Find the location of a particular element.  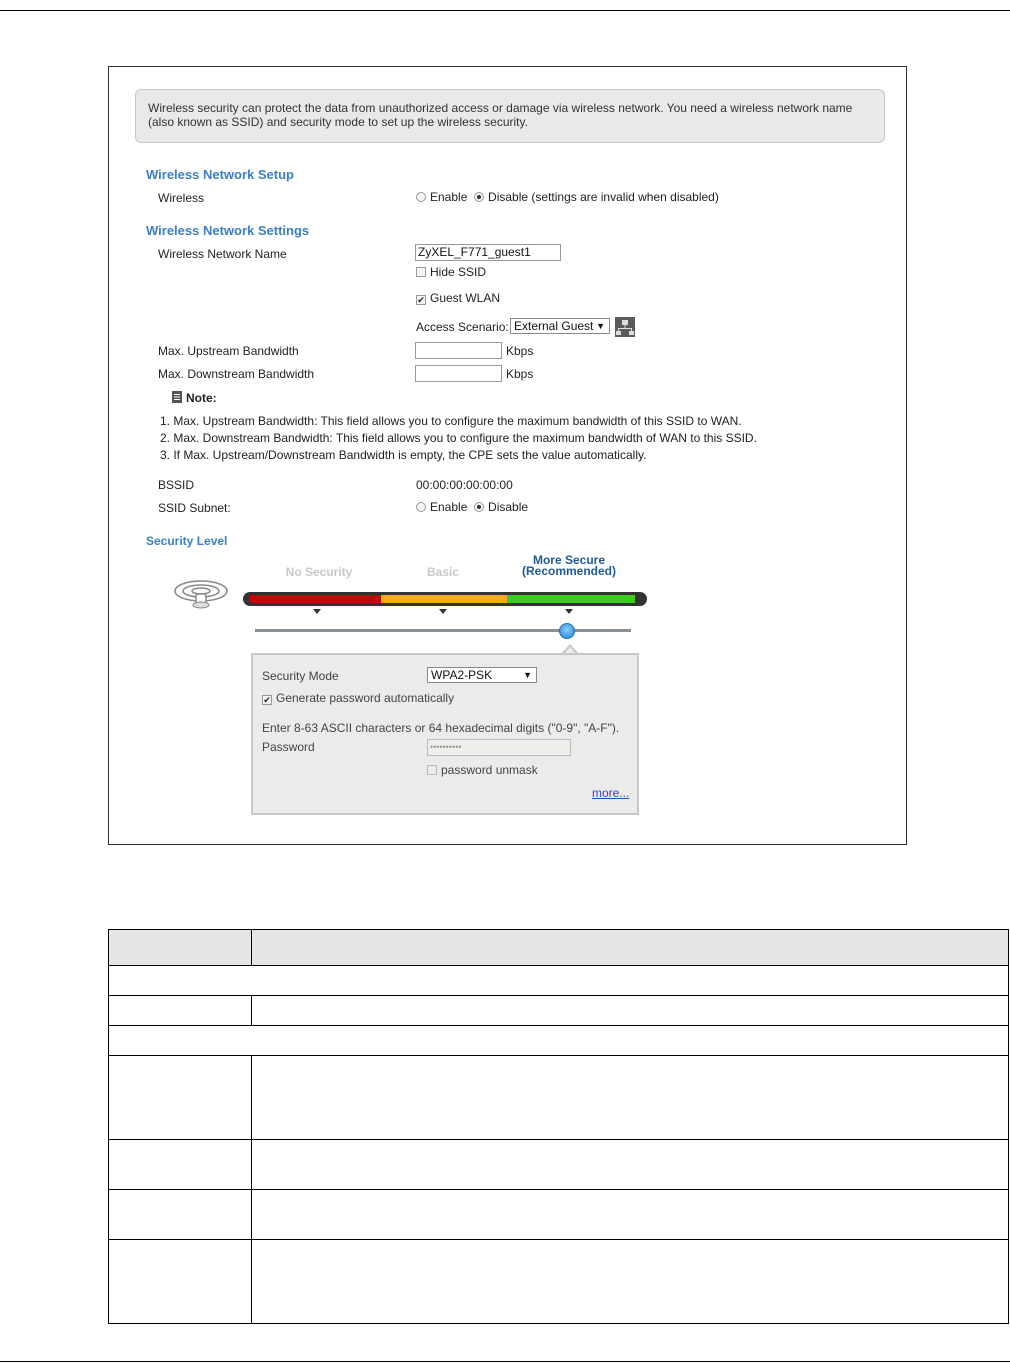

network-name-label: Wireless Network Name is located at coordinates (222, 254).